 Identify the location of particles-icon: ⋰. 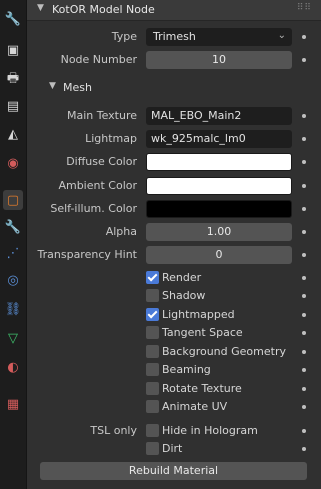
(13, 253).